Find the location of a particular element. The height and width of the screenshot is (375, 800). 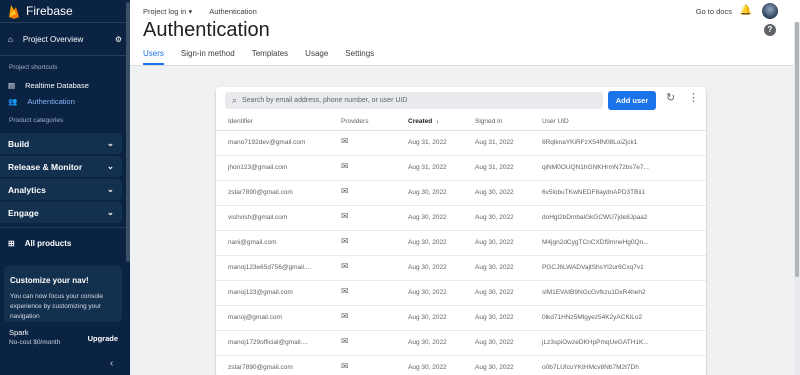

gear-icon: ⚙ is located at coordinates (118, 39).